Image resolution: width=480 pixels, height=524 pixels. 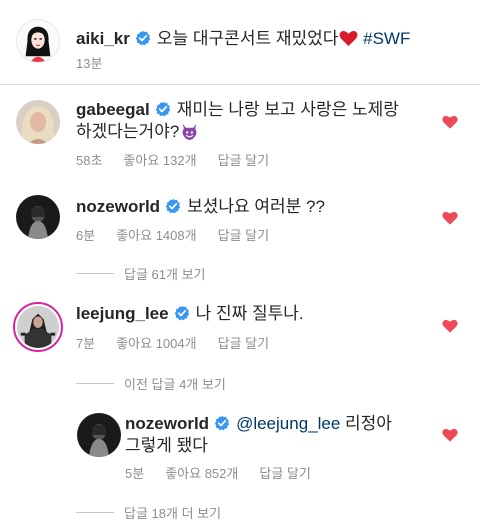 What do you see at coordinates (173, 513) in the screenshot?
I see `view-more-label: 답글 18개 더 보기` at bounding box center [173, 513].